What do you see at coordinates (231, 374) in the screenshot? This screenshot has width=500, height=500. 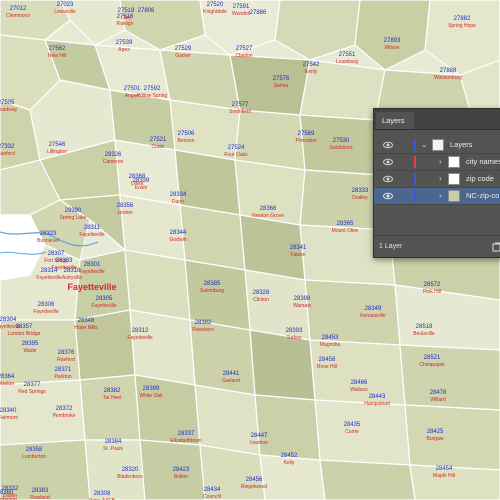 I see `zip-code-text: 28441` at bounding box center [231, 374].